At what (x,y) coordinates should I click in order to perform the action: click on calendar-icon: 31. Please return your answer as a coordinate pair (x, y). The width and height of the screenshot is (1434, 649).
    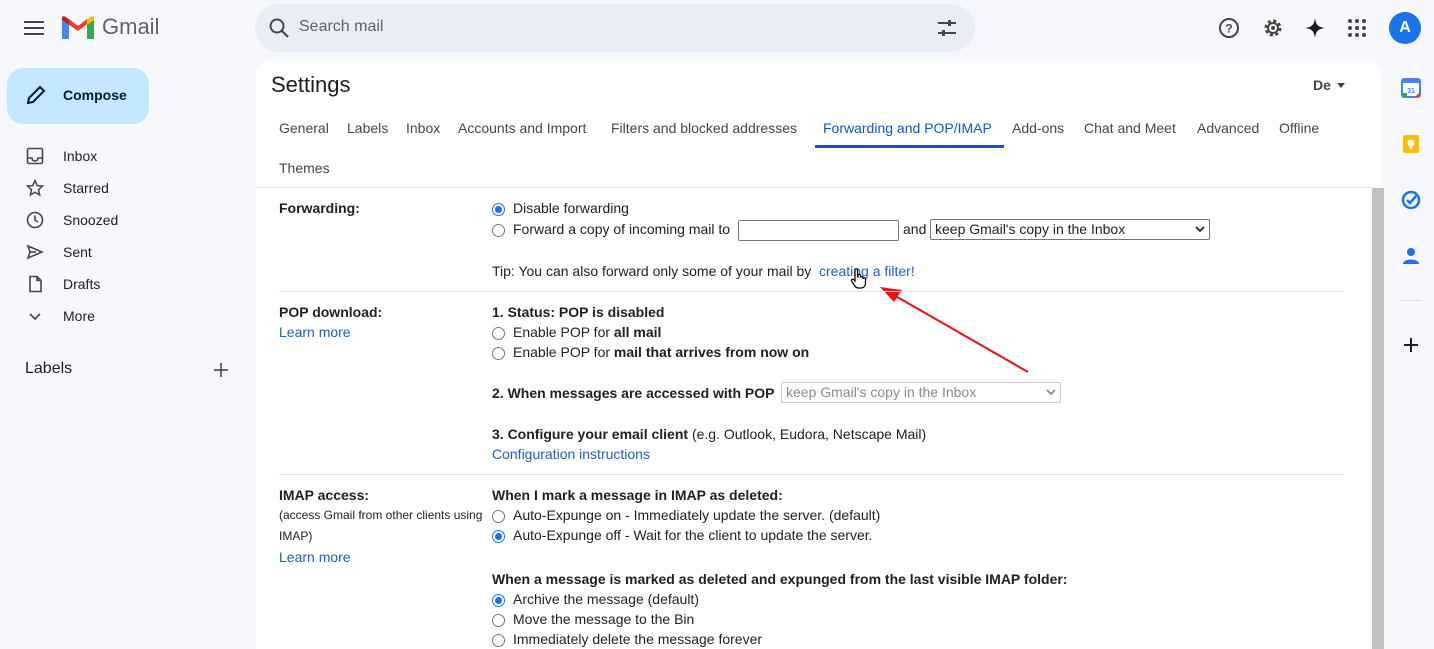
    Looking at the image, I should click on (1411, 88).